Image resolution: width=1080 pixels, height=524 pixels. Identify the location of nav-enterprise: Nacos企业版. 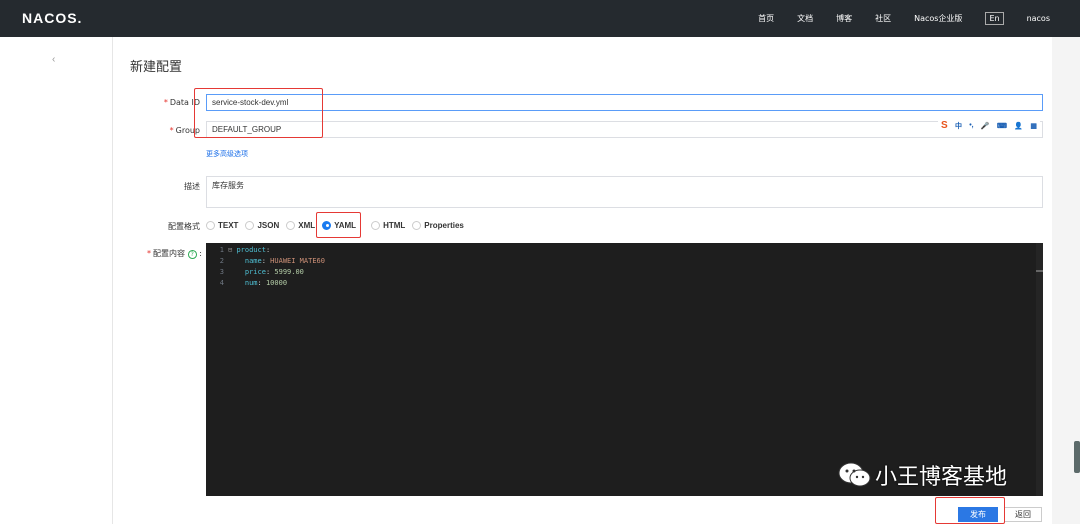
(938, 18).